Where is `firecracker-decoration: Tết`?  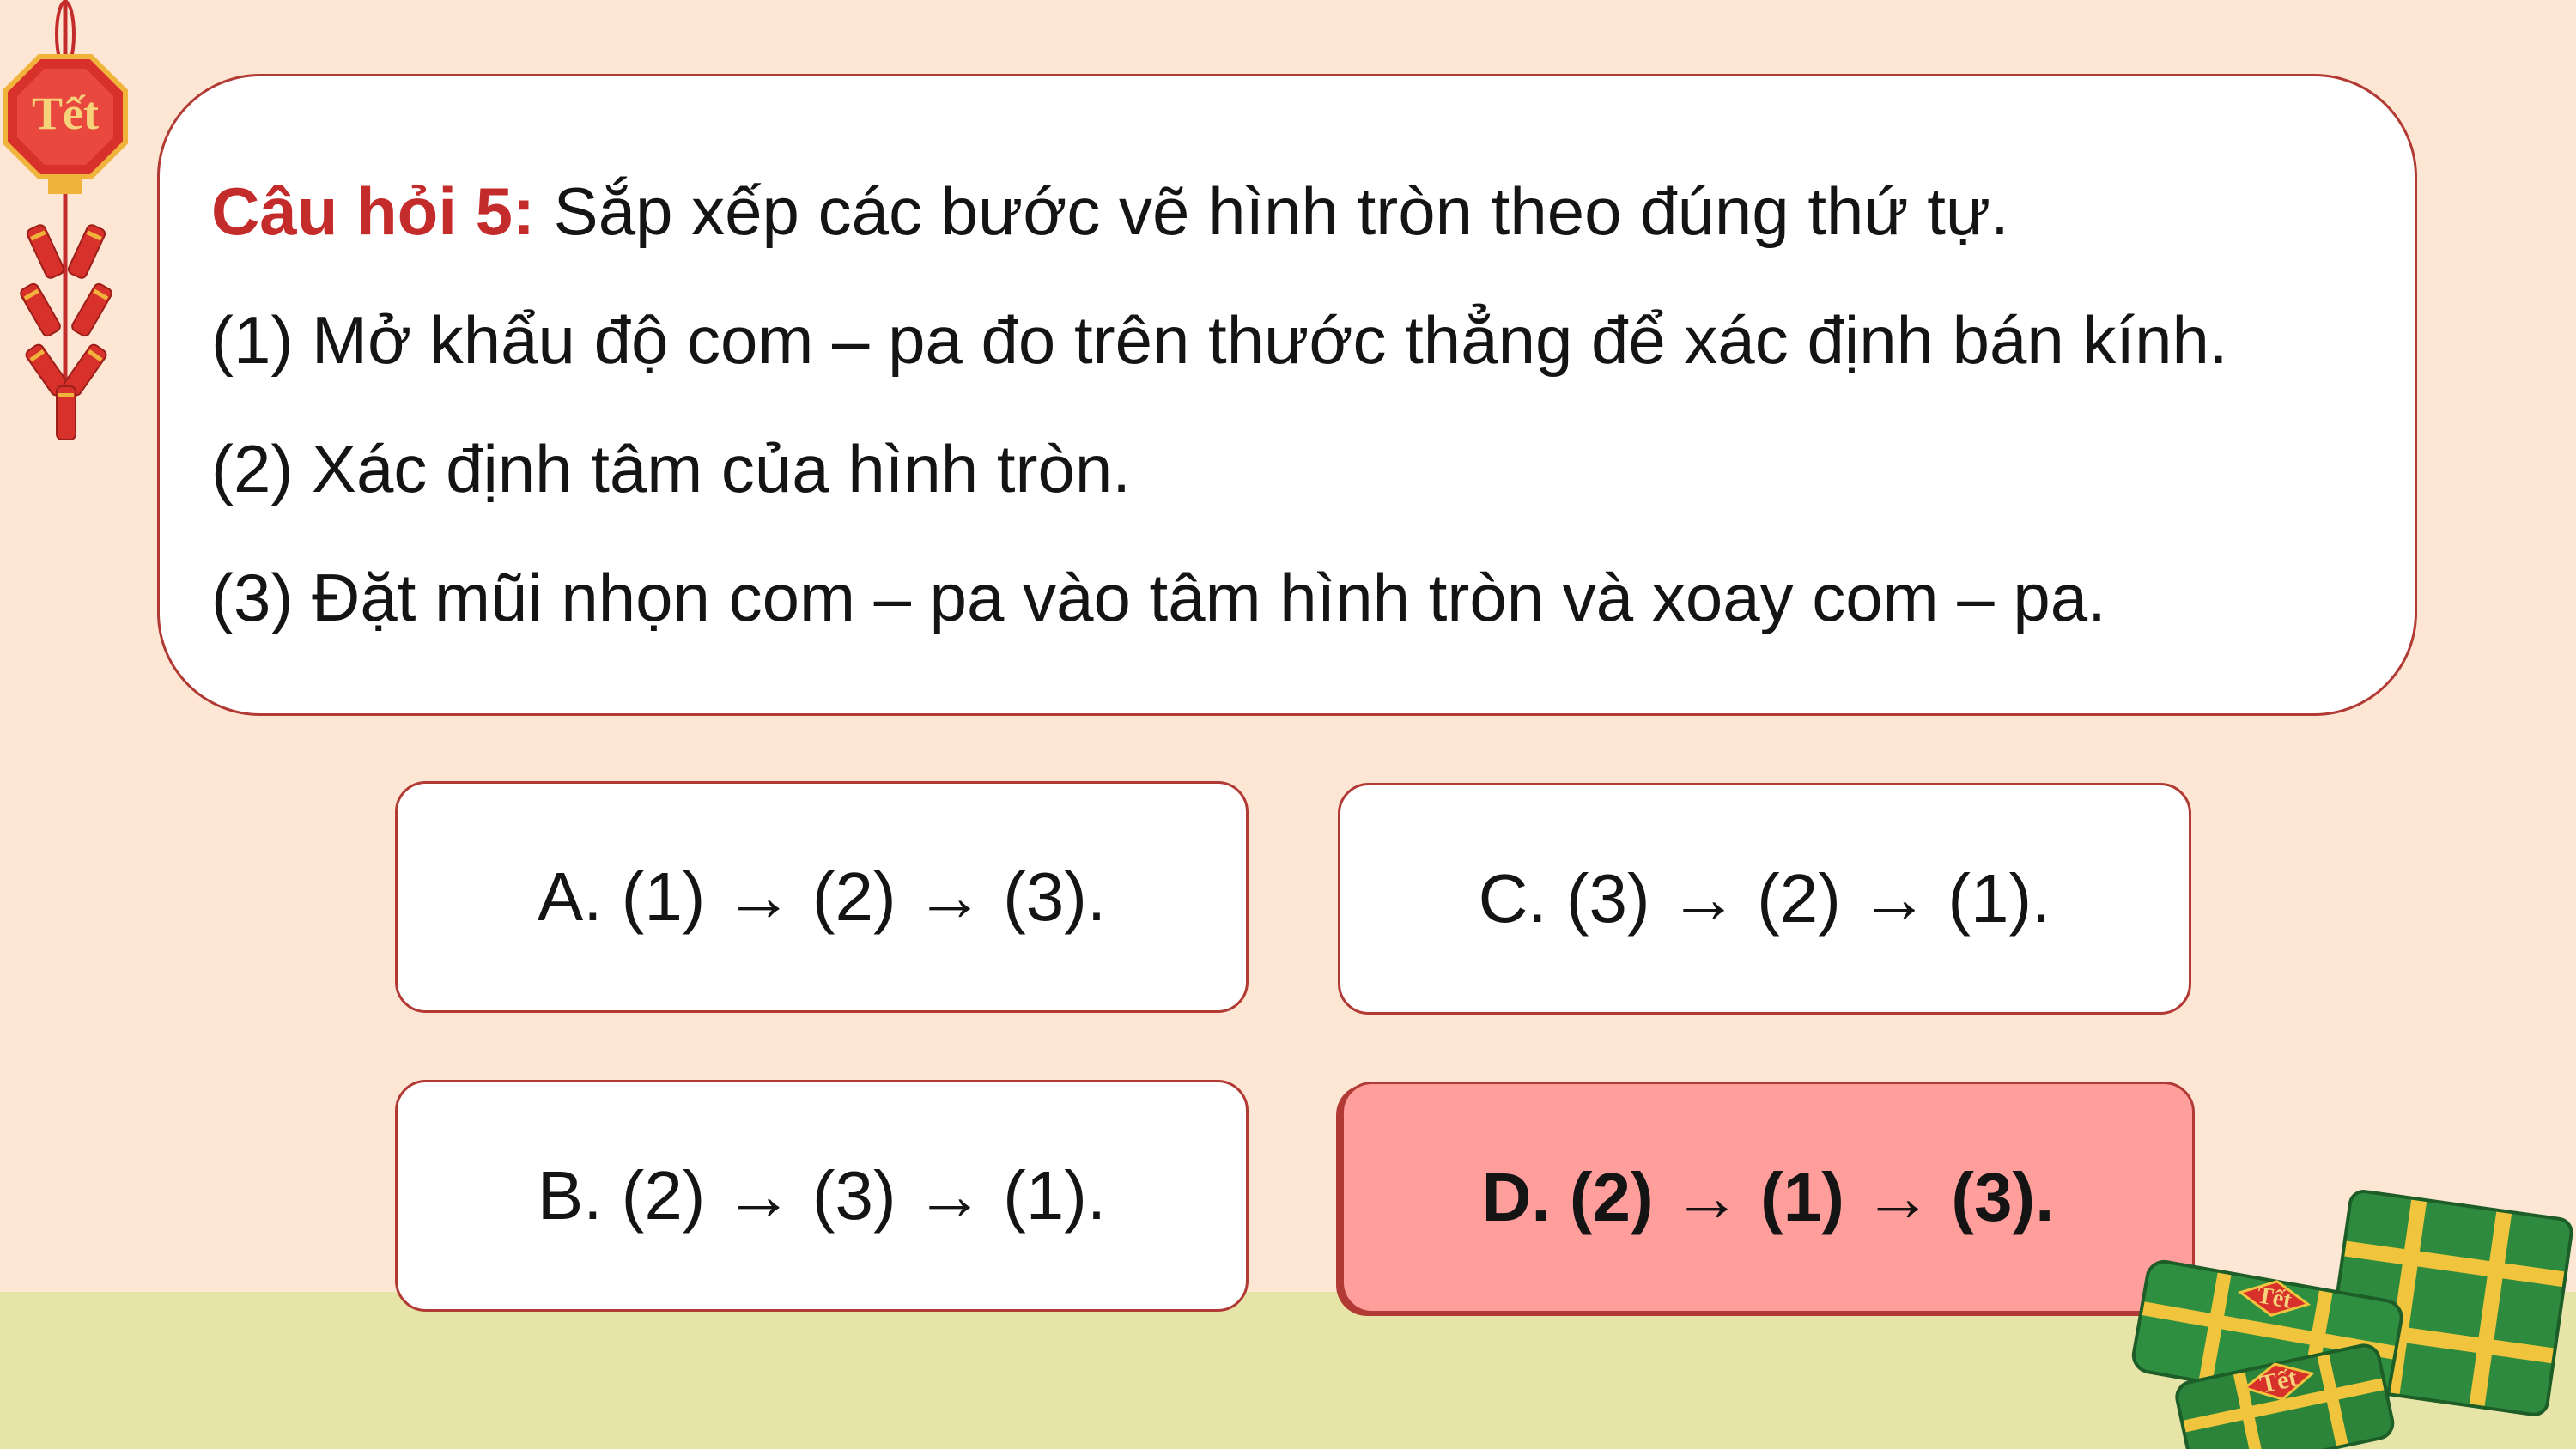
firecracker-decoration: Tết is located at coordinates (66, 220).